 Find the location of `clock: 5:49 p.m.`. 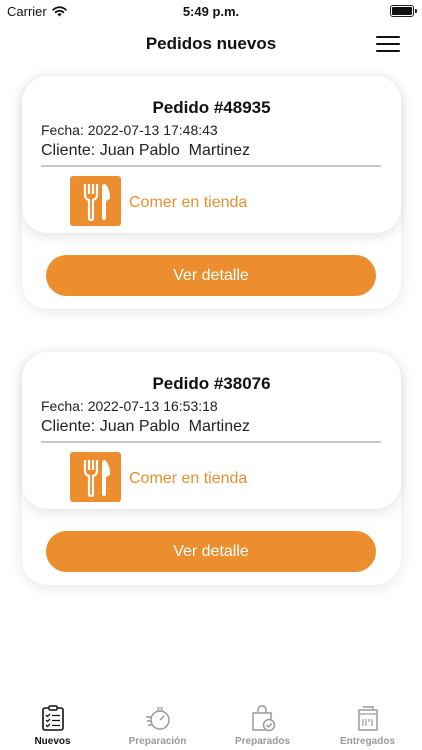

clock: 5:49 p.m. is located at coordinates (211, 11).